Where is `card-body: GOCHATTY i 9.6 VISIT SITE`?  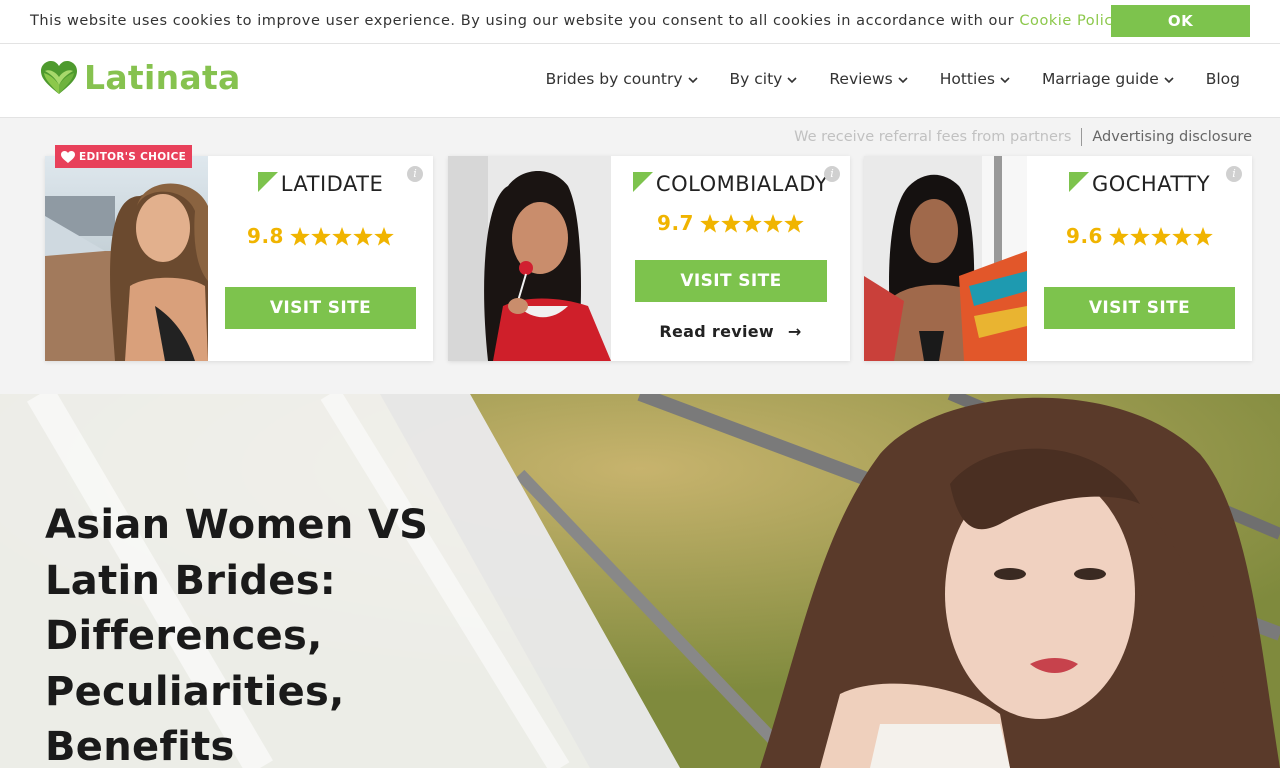
card-body: GOCHATTY i 9.6 VISIT SITE is located at coordinates (1139, 258).